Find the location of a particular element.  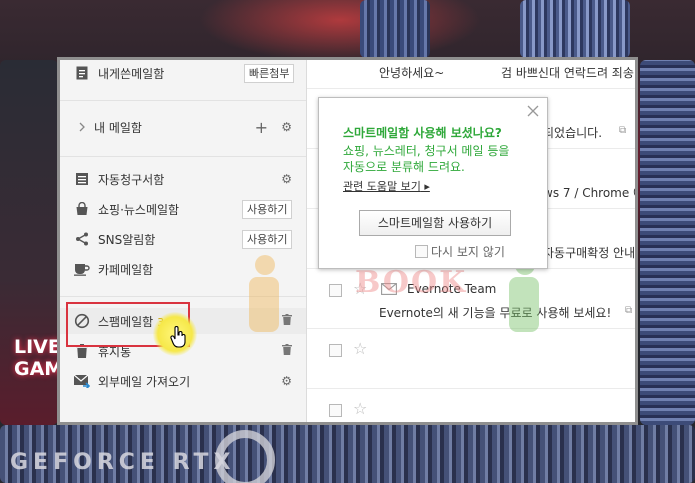

mail-subject: 안녕하세요~ is located at coordinates (412, 73).